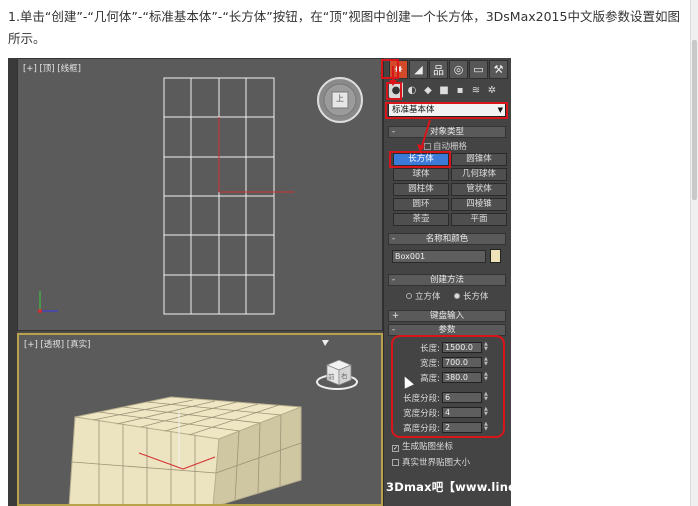 This screenshot has height=506, width=698. Describe the element at coordinates (428, 447) in the screenshot. I see `gen-mapping-label: 生成贴图坐标` at that location.